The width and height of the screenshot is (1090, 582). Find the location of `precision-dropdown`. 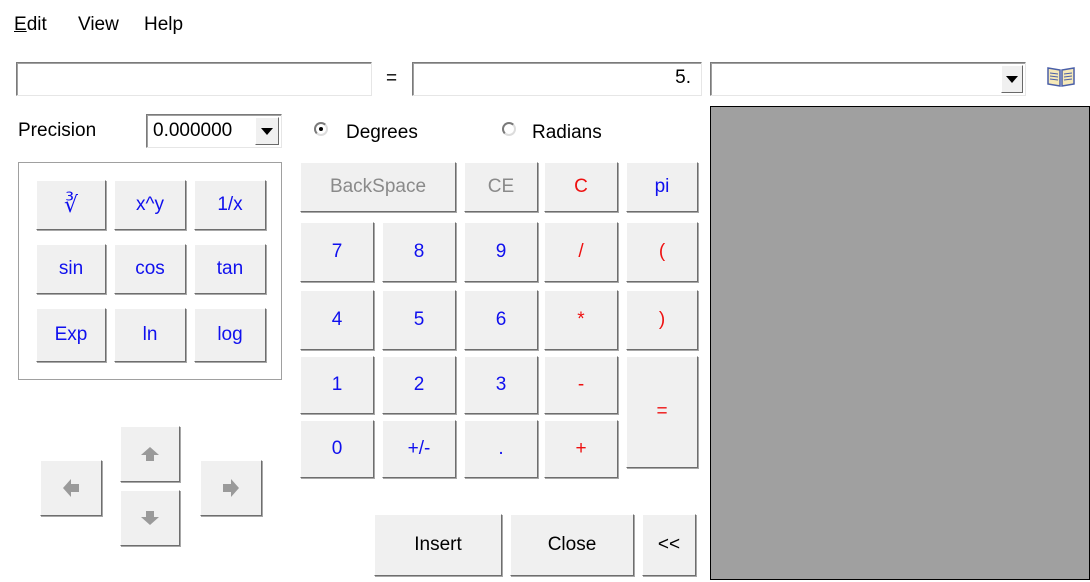

precision-dropdown is located at coordinates (267, 131).